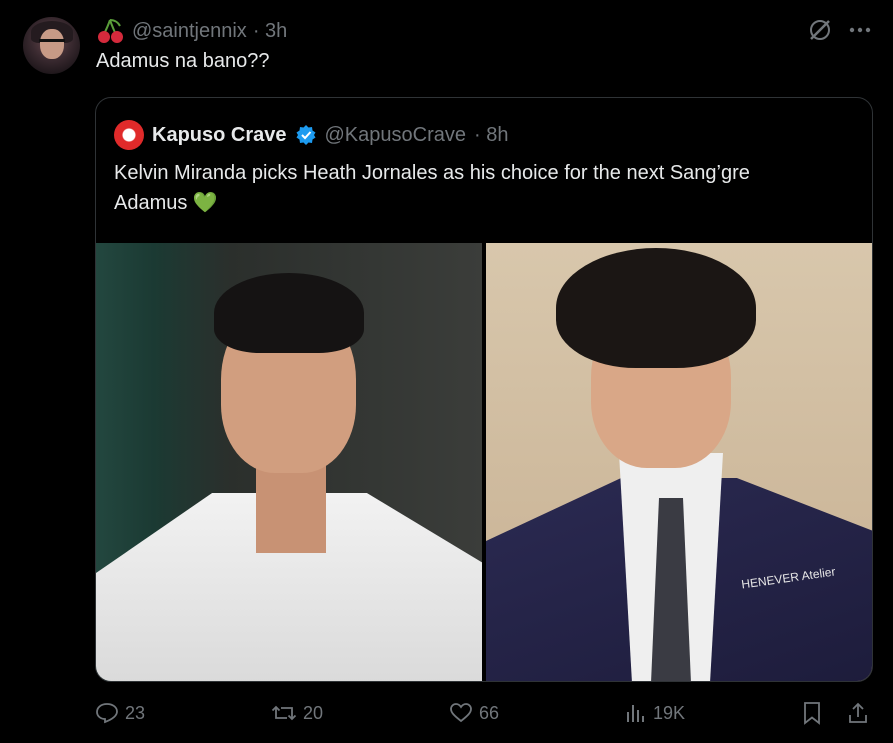 The image size is (893, 743). I want to click on share-icon, so click(858, 712).